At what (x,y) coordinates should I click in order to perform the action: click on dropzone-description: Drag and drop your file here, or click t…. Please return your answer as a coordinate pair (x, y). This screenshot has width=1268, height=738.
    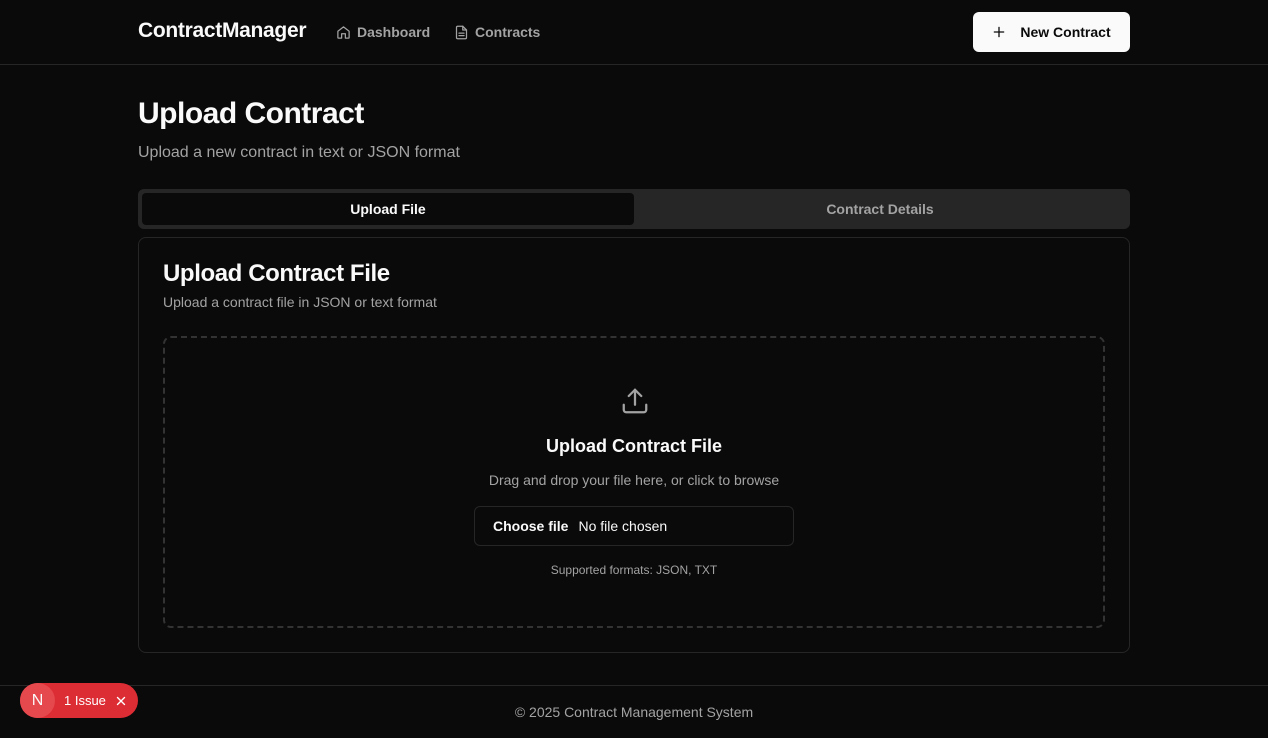
    Looking at the image, I should click on (634, 480).